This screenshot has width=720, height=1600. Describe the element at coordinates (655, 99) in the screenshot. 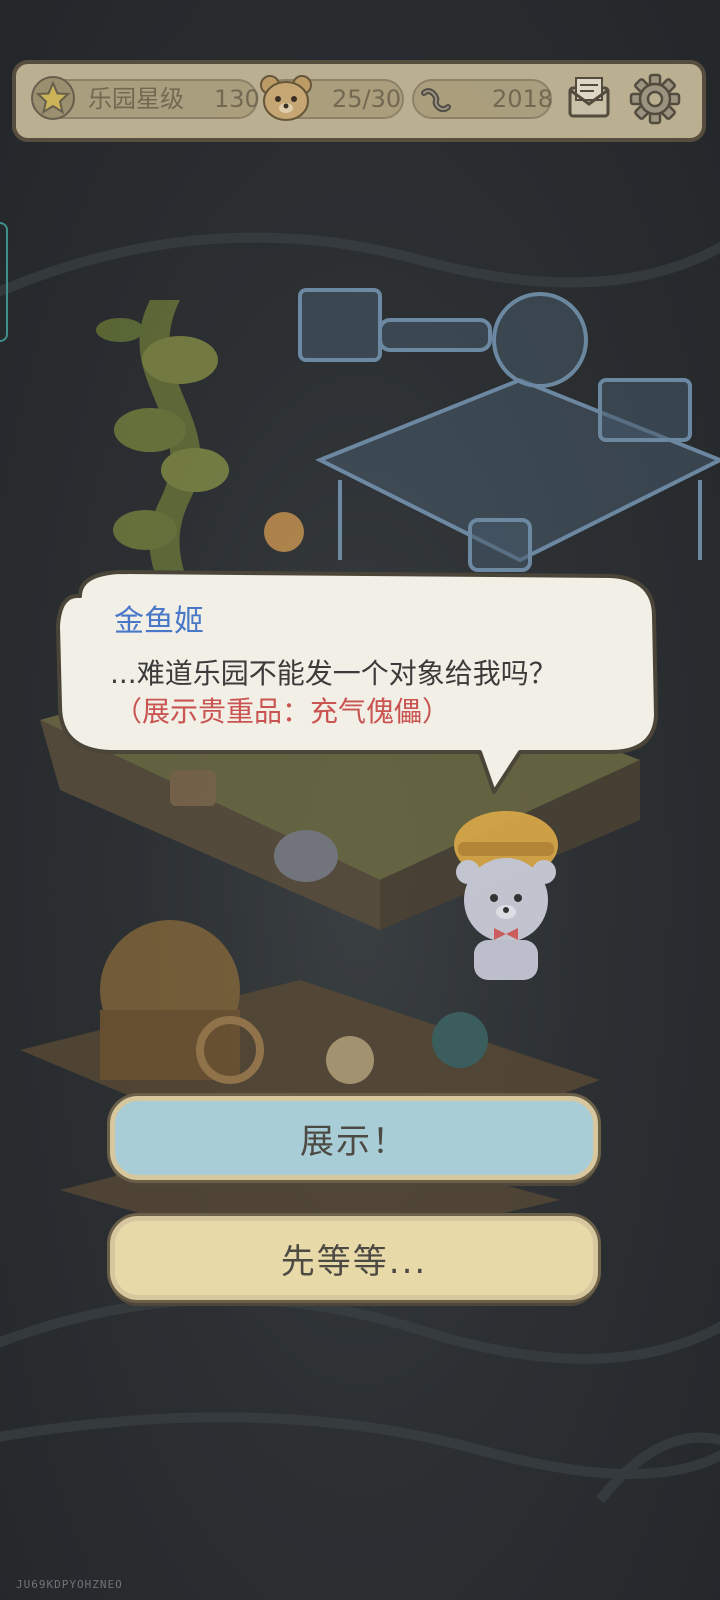

I see `gear-icon` at that location.